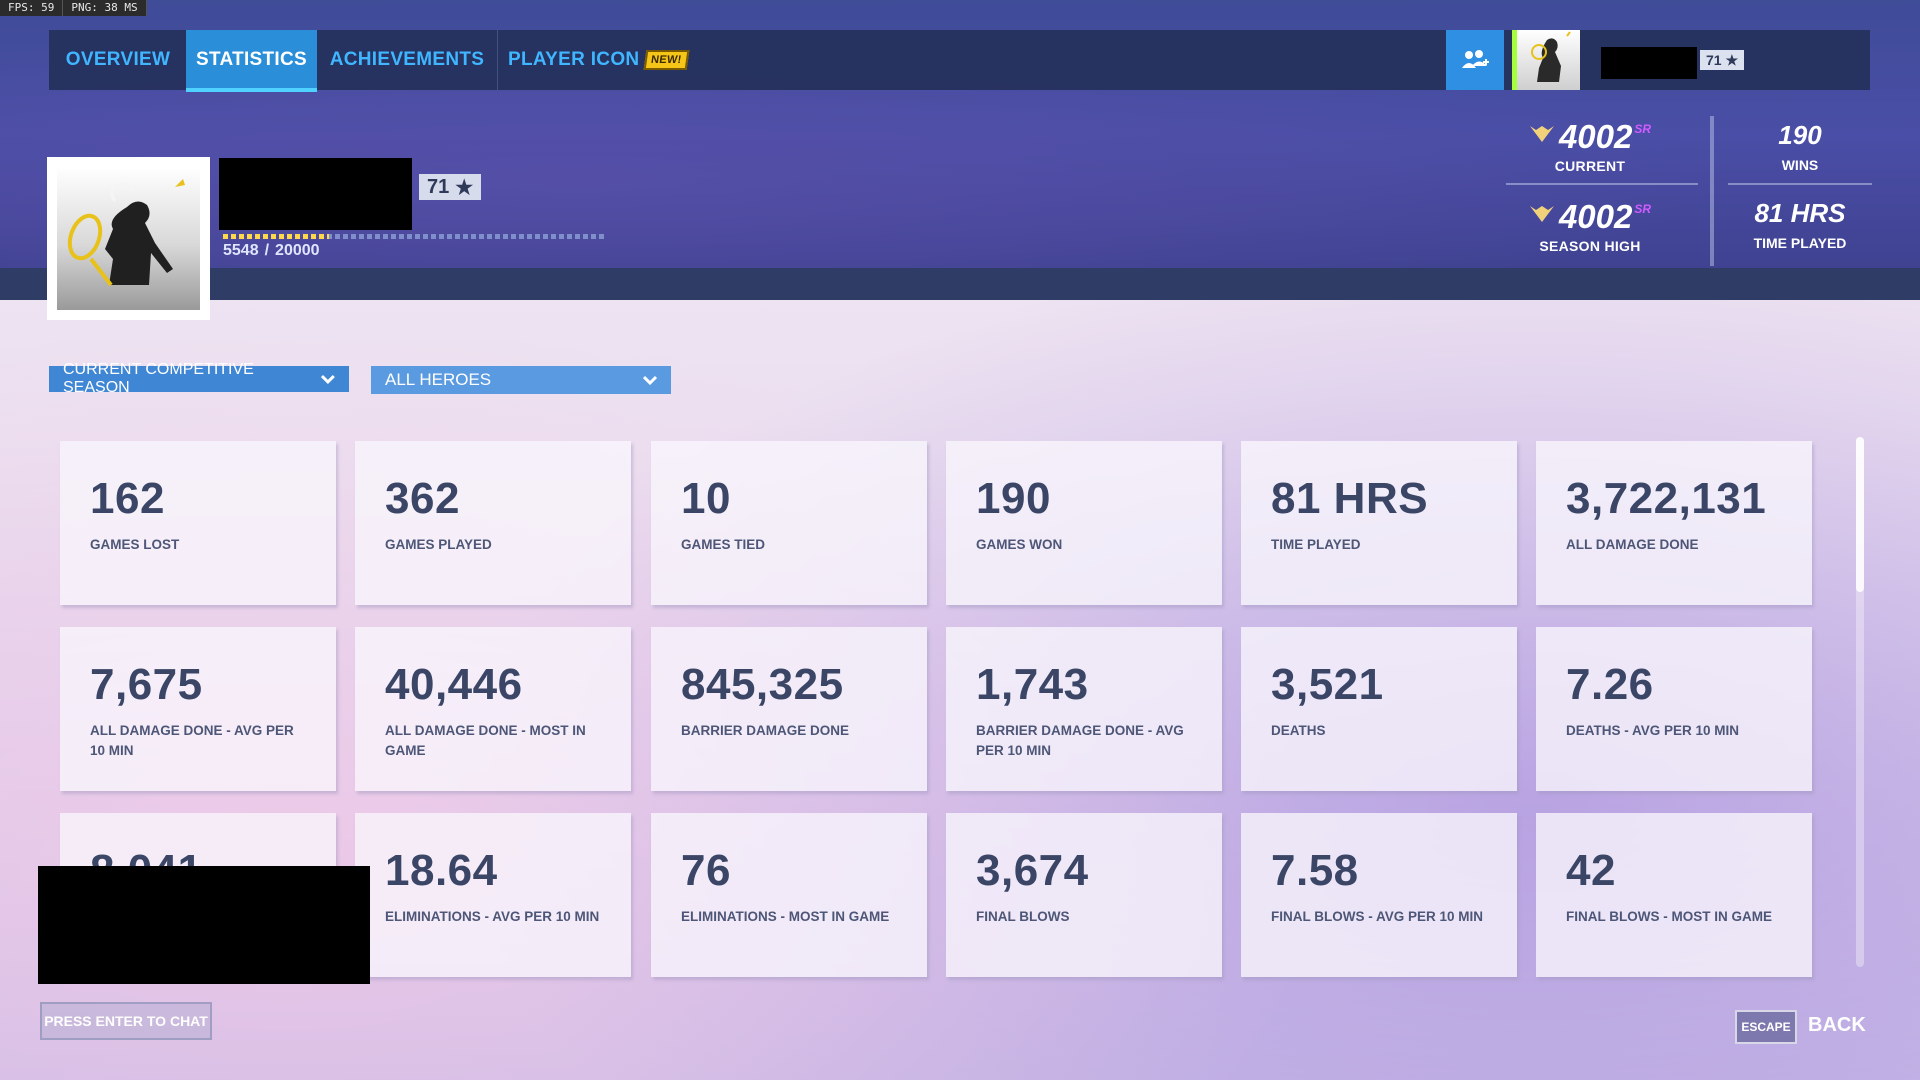 The height and width of the screenshot is (1080, 1920). Describe the element at coordinates (521, 380) in the screenshot. I see `hero-dropdown: ALL HEROES` at that location.